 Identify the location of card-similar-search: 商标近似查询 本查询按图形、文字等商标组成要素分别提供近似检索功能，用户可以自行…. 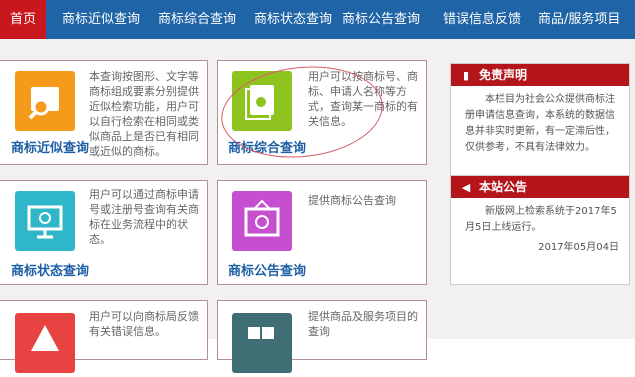
(104, 112).